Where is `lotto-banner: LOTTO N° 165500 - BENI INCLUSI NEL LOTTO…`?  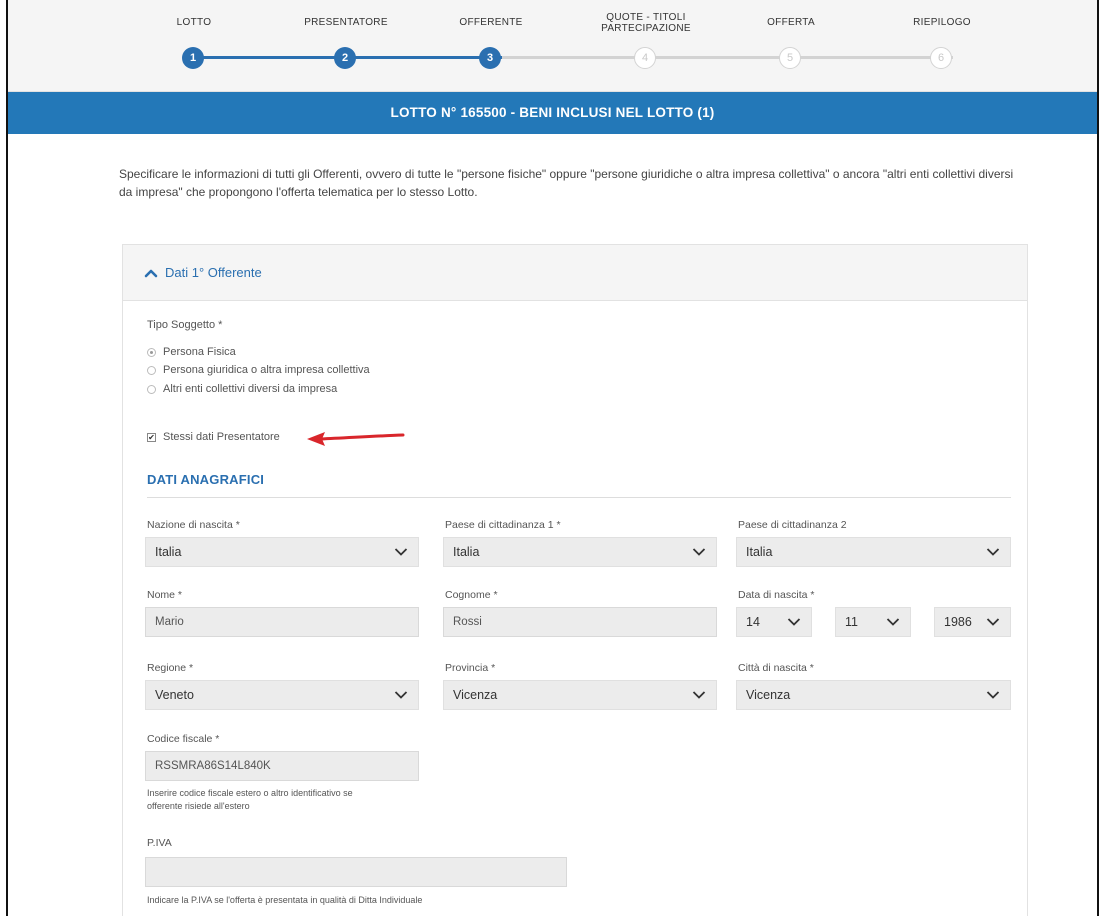
lotto-banner: LOTTO N° 165500 - BENI INCLUSI NEL LOTTO… is located at coordinates (552, 113).